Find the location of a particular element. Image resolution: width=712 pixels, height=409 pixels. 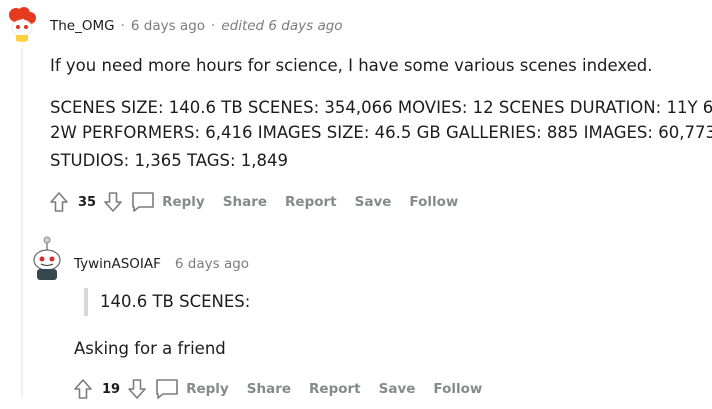

blockquote-bar is located at coordinates (86, 302).